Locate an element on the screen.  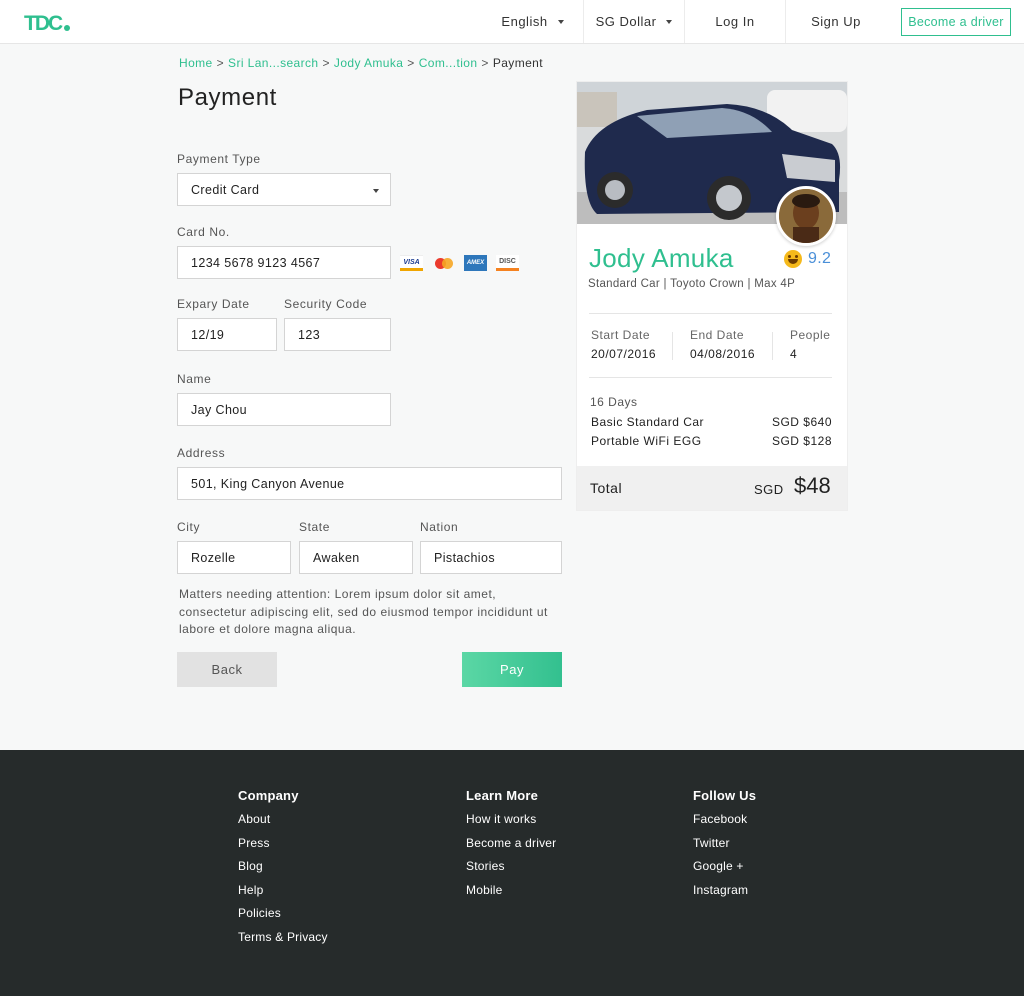
card-no-label: Card No. is located at coordinates (203, 232).